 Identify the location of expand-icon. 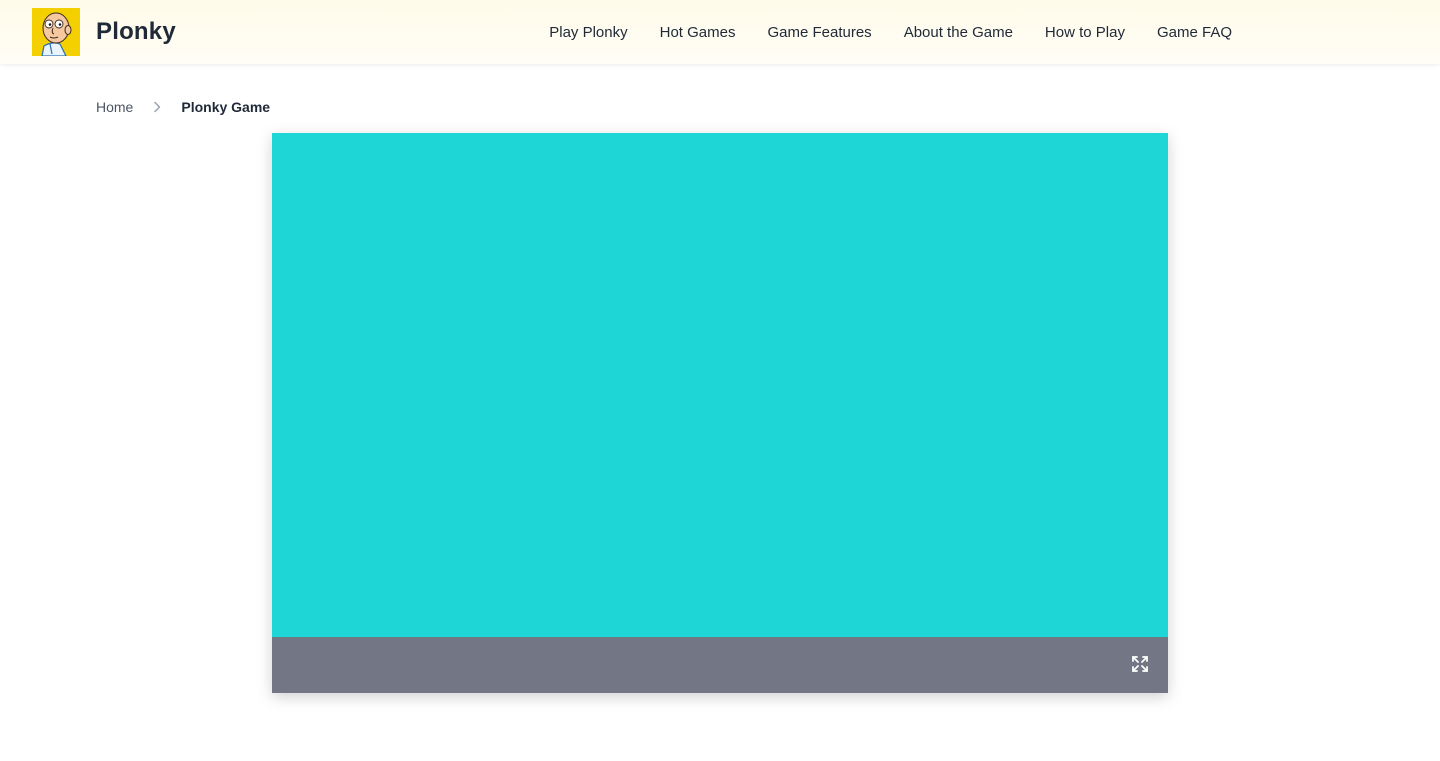
(1140, 665).